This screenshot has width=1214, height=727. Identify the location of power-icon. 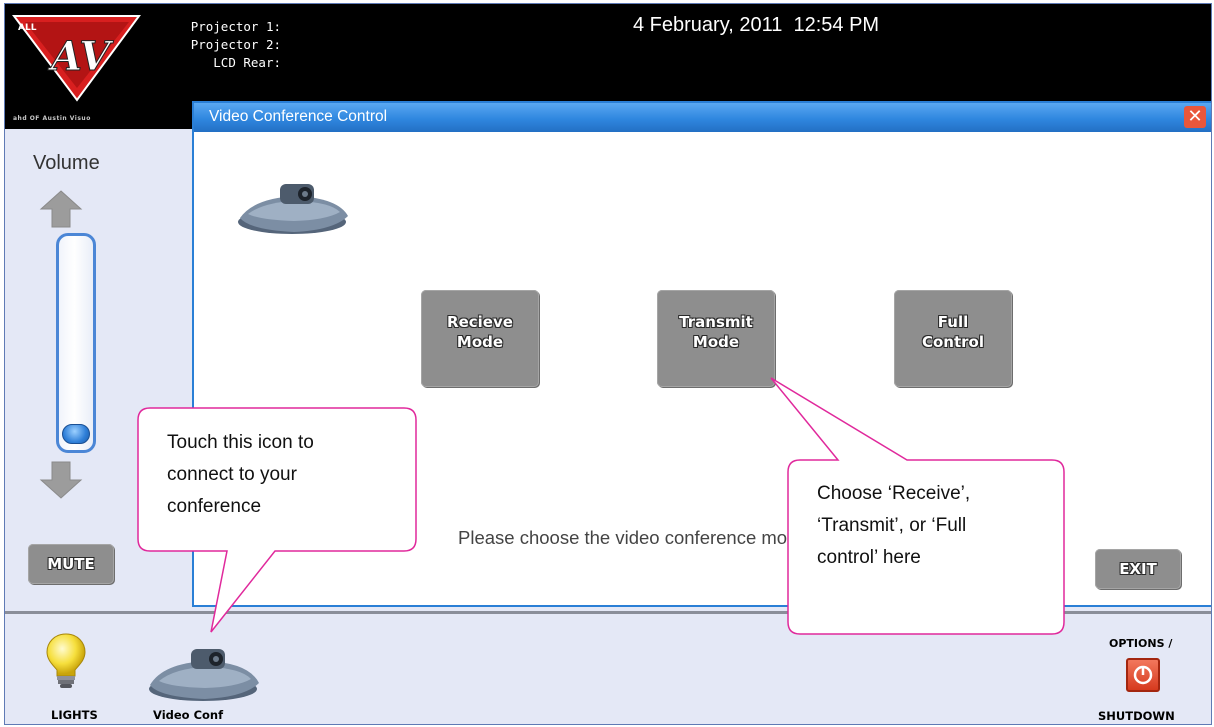
(1143, 675).